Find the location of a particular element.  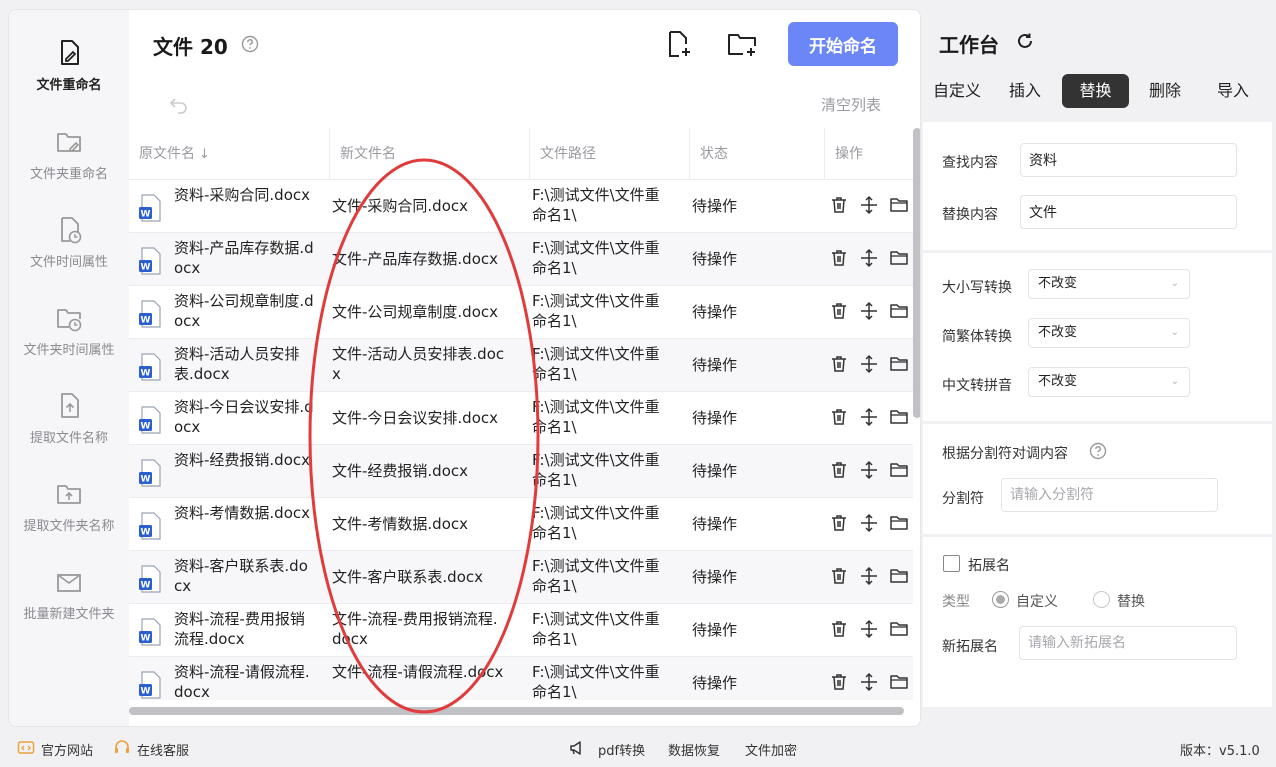

pdf-convert-link: pdf转换 is located at coordinates (621, 749).